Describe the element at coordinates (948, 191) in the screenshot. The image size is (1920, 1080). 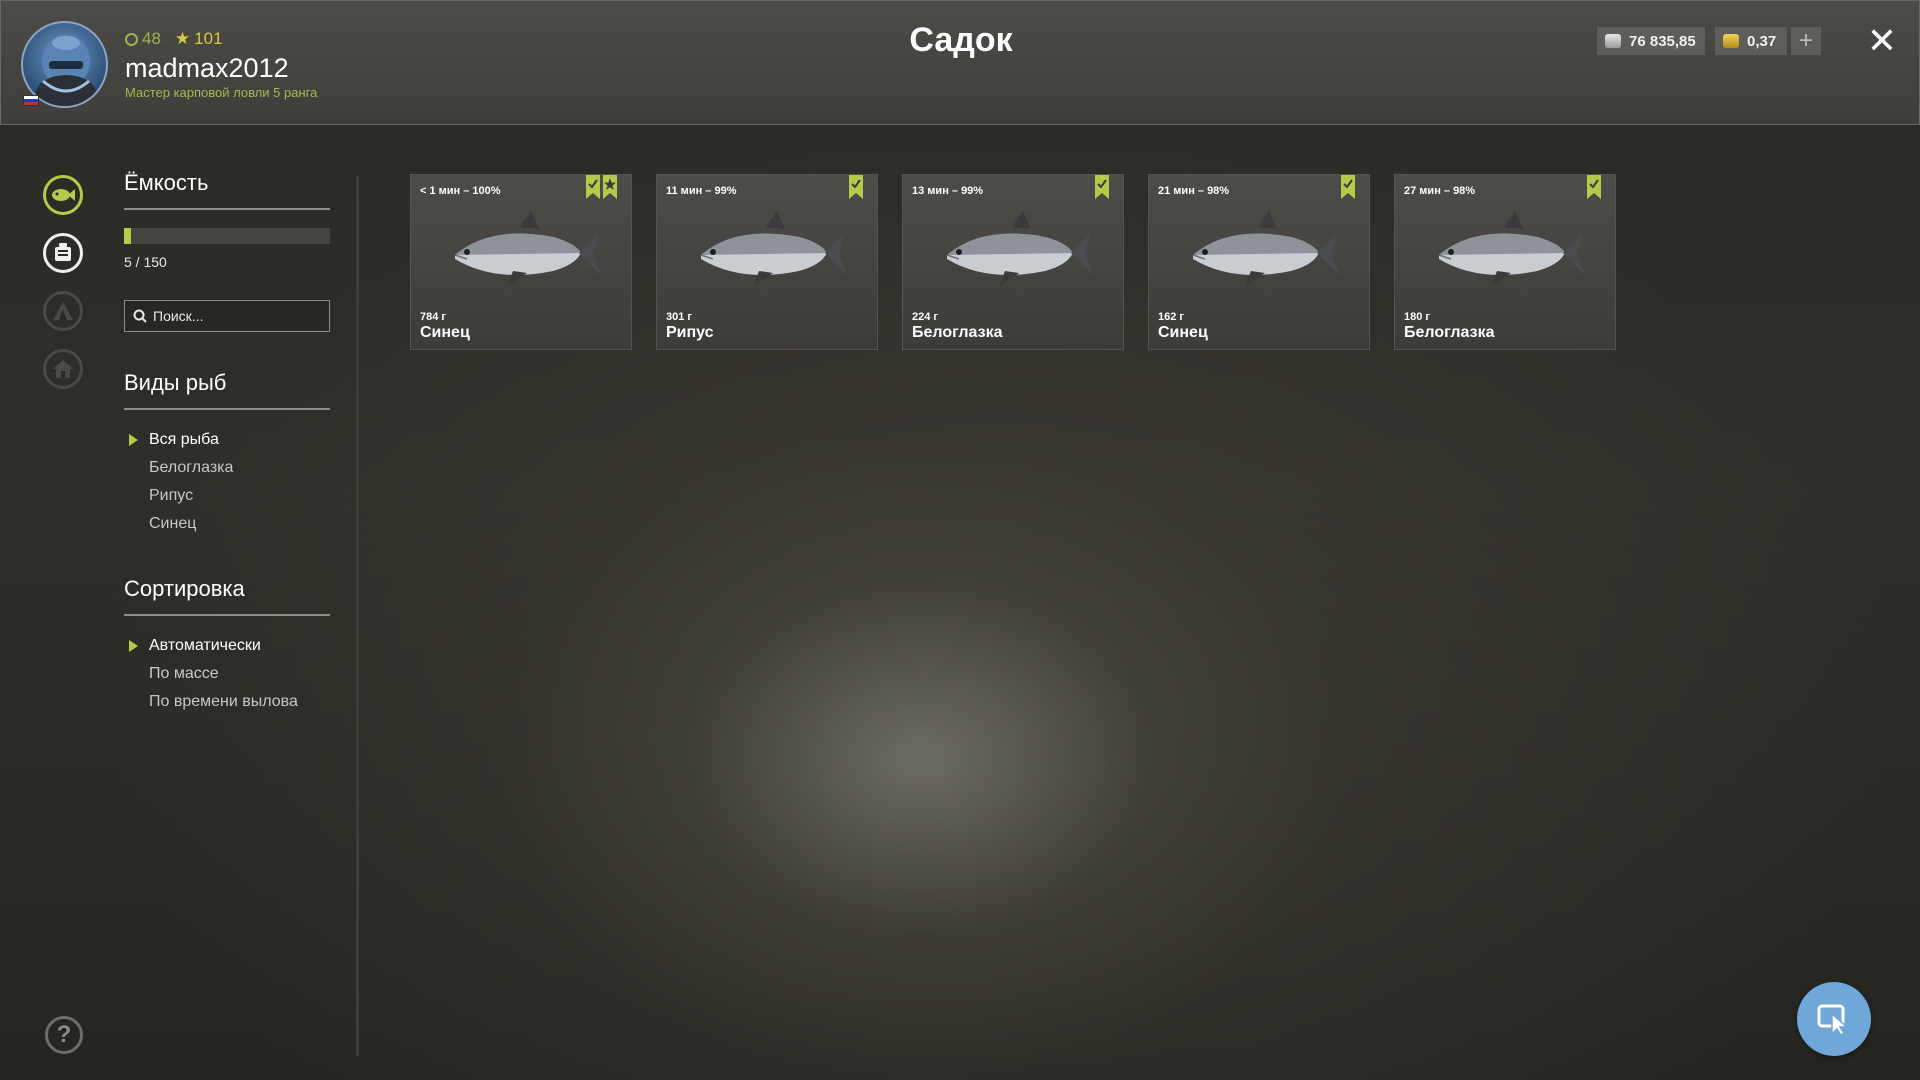
I see `fish-card-time: 13 мин – 99%` at that location.